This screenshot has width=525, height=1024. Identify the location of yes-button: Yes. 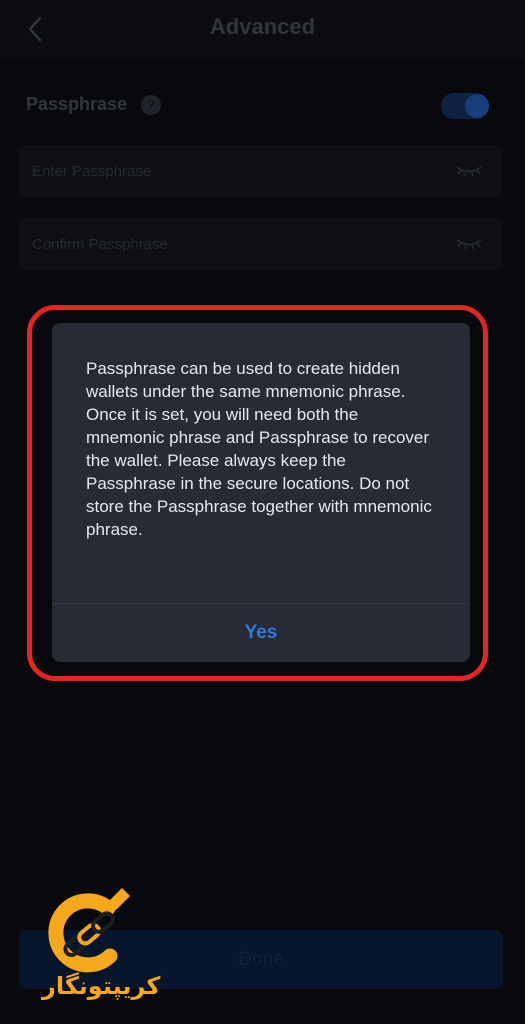
(261, 633).